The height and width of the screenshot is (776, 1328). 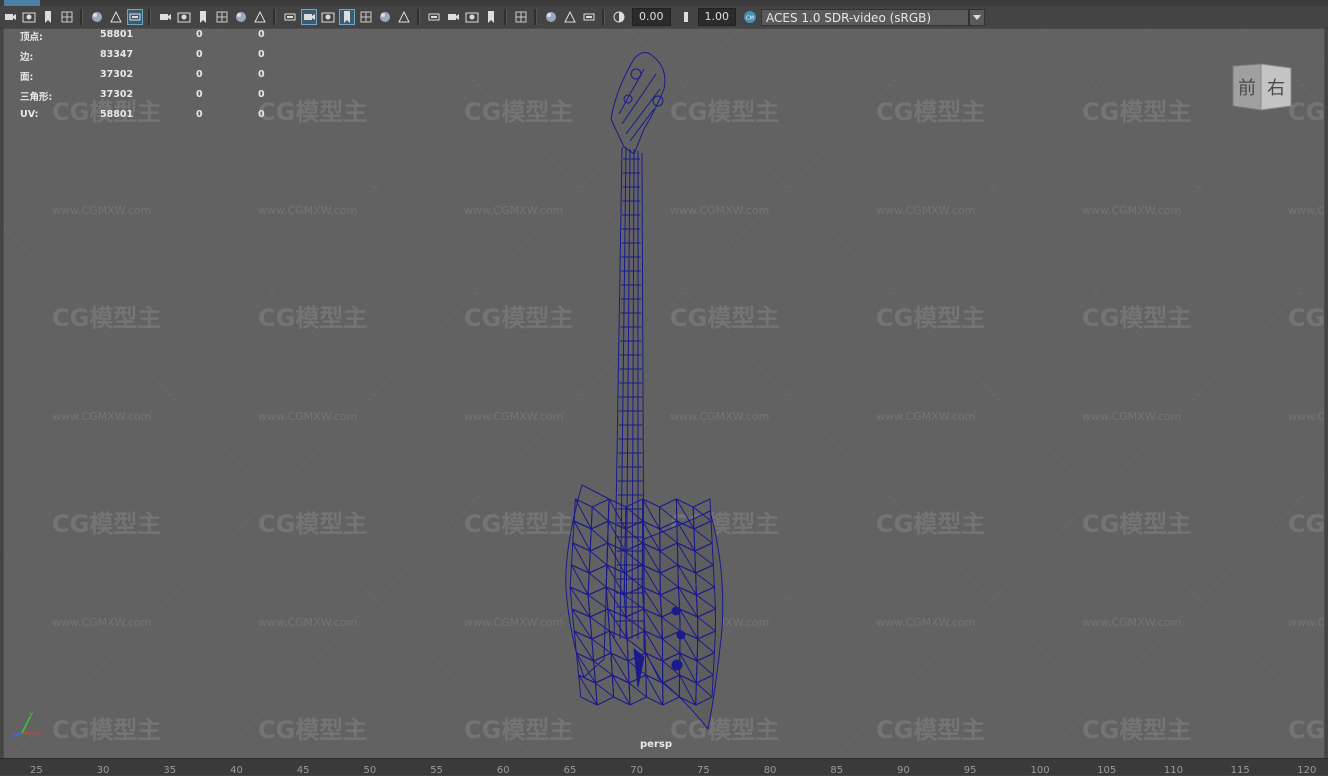 I want to click on xray-joints-icon, so click(x=589, y=17).